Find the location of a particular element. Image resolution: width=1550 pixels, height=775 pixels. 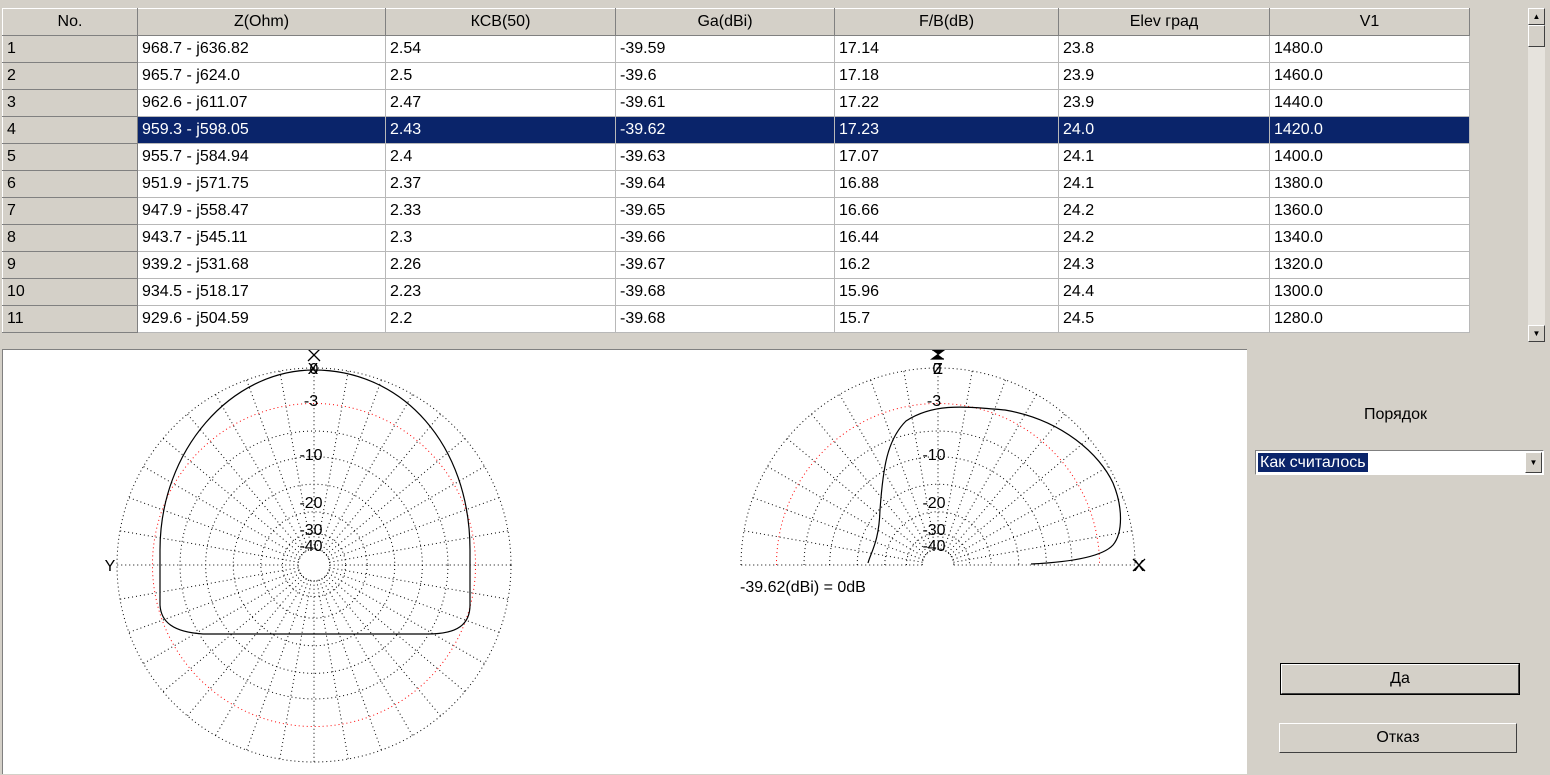

vertical-pattern-curve is located at coordinates (994, 485).